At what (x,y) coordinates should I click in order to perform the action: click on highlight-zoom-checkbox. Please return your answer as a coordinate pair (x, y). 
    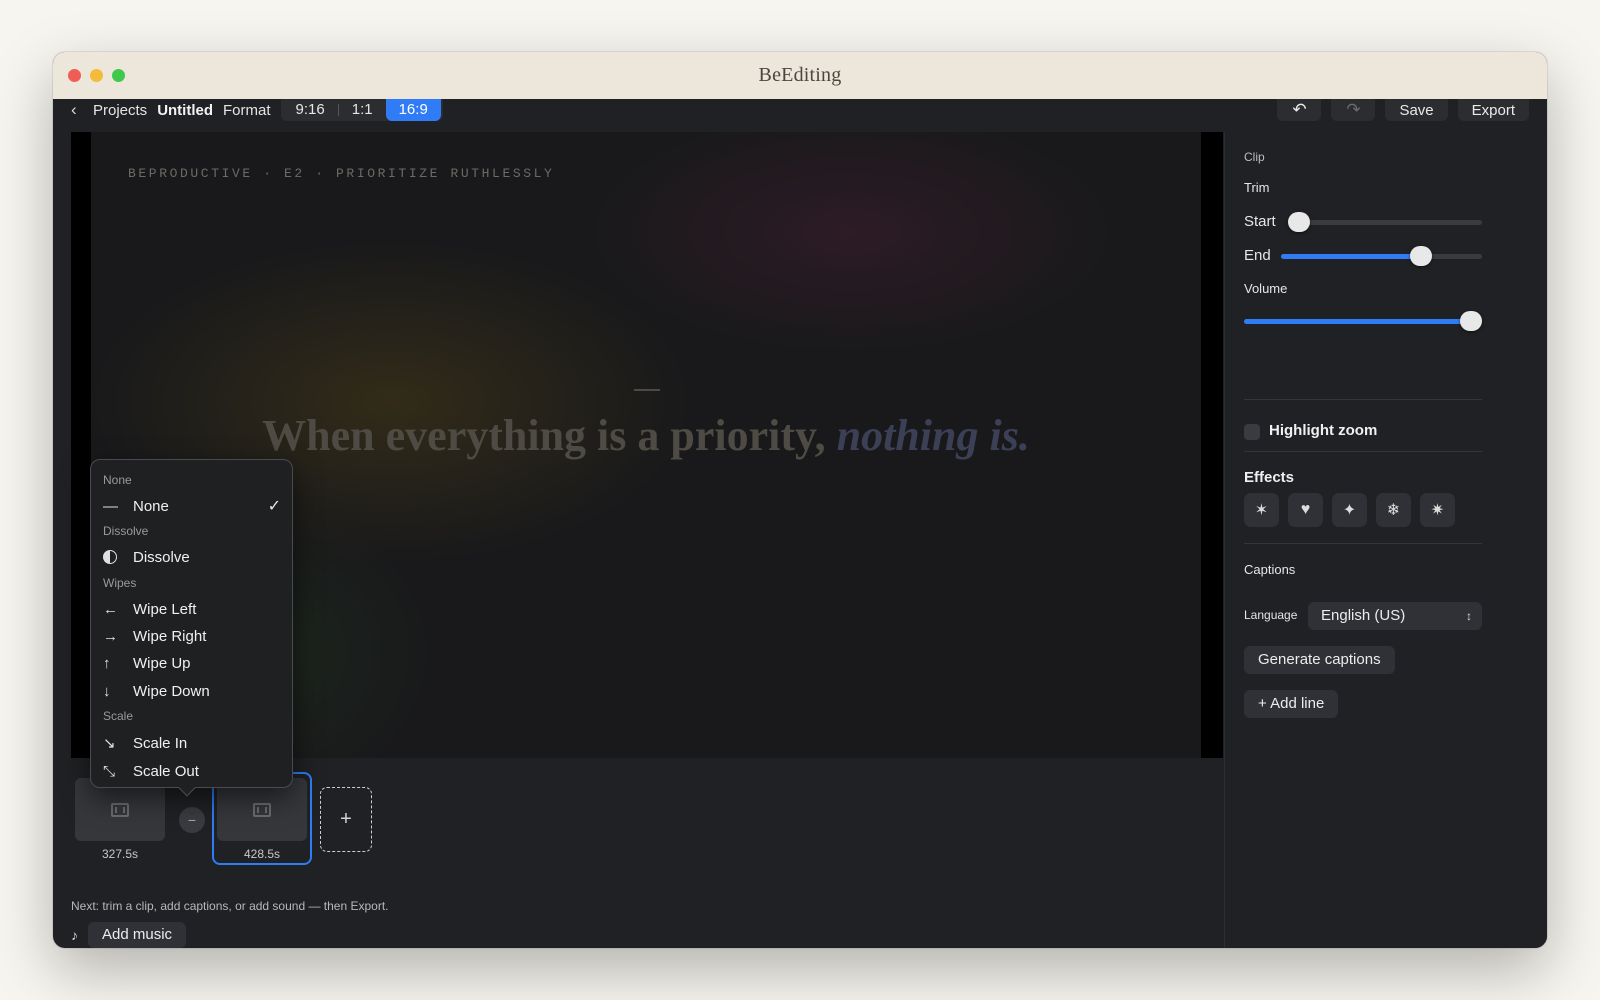
    Looking at the image, I should click on (1252, 432).